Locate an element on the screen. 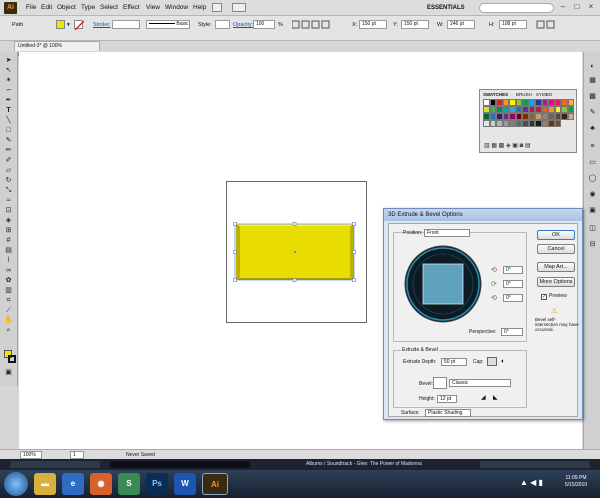 The height and width of the screenshot is (498, 600). close-icon: × is located at coordinates (591, 7).